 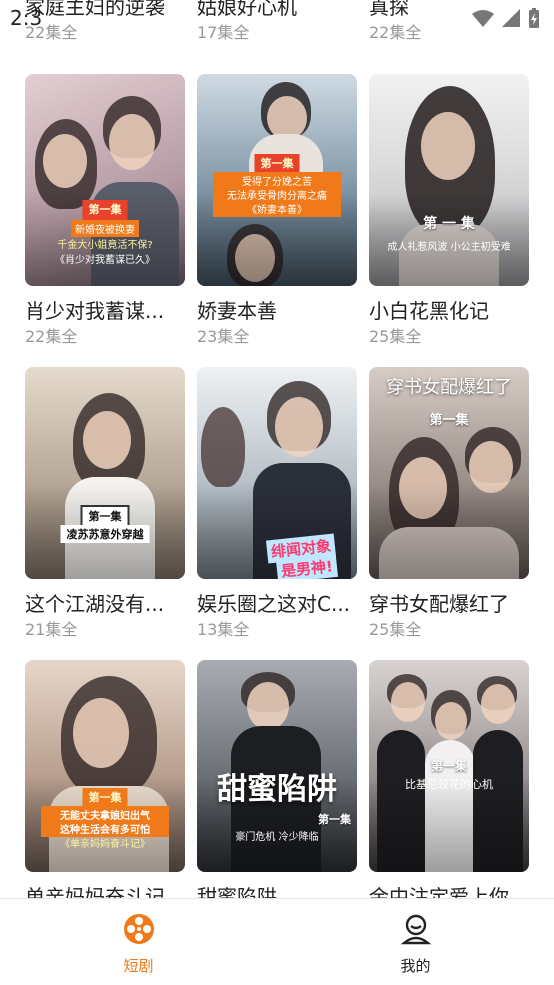 What do you see at coordinates (439, 604) in the screenshot?
I see `drama-title: 穿书女配爆红了` at bounding box center [439, 604].